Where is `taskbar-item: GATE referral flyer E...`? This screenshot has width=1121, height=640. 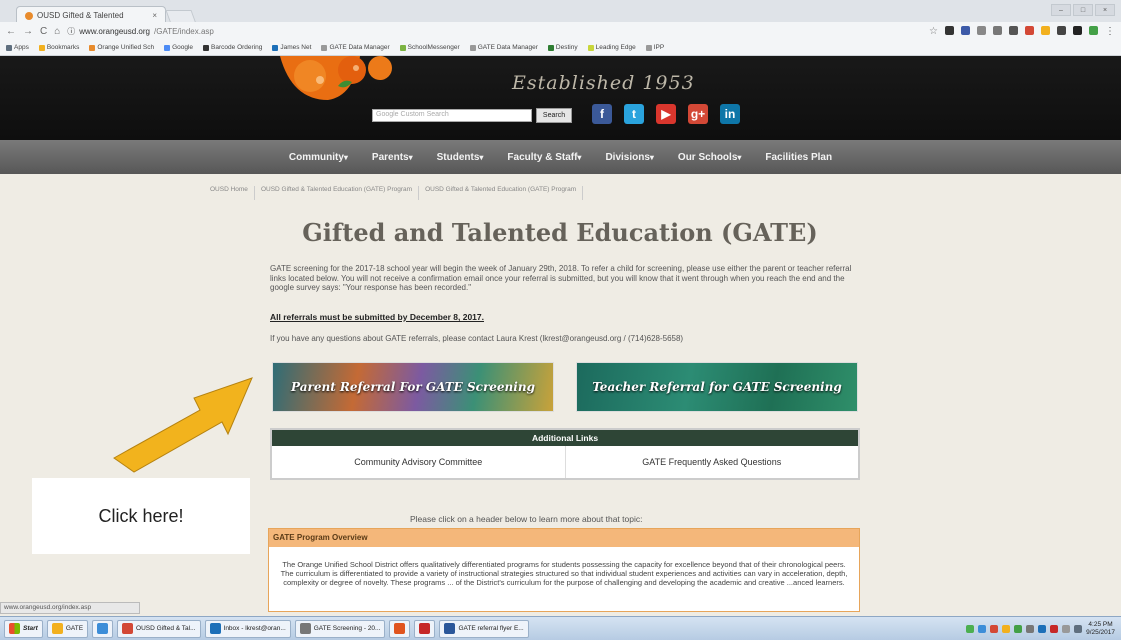
taskbar-item: GATE referral flyer E... is located at coordinates (484, 628).